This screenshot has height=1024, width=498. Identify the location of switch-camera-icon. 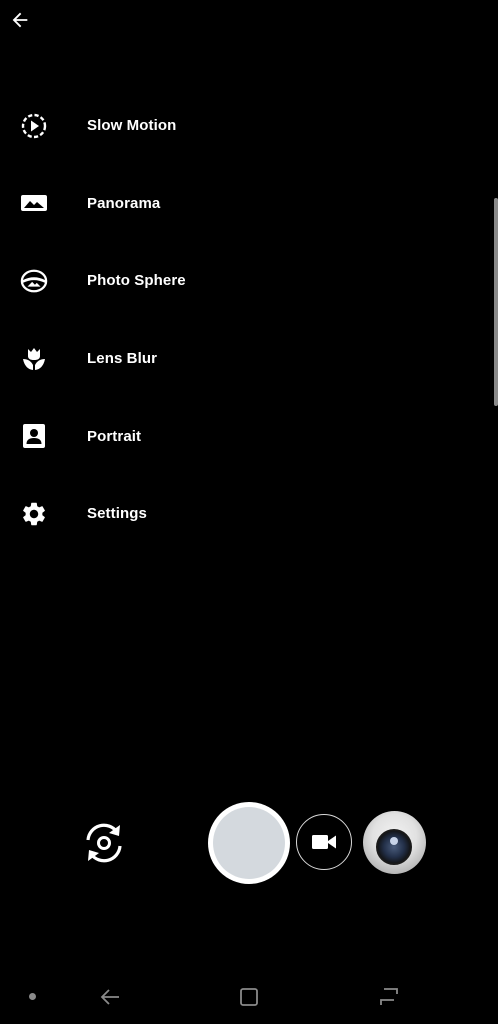
(104, 843).